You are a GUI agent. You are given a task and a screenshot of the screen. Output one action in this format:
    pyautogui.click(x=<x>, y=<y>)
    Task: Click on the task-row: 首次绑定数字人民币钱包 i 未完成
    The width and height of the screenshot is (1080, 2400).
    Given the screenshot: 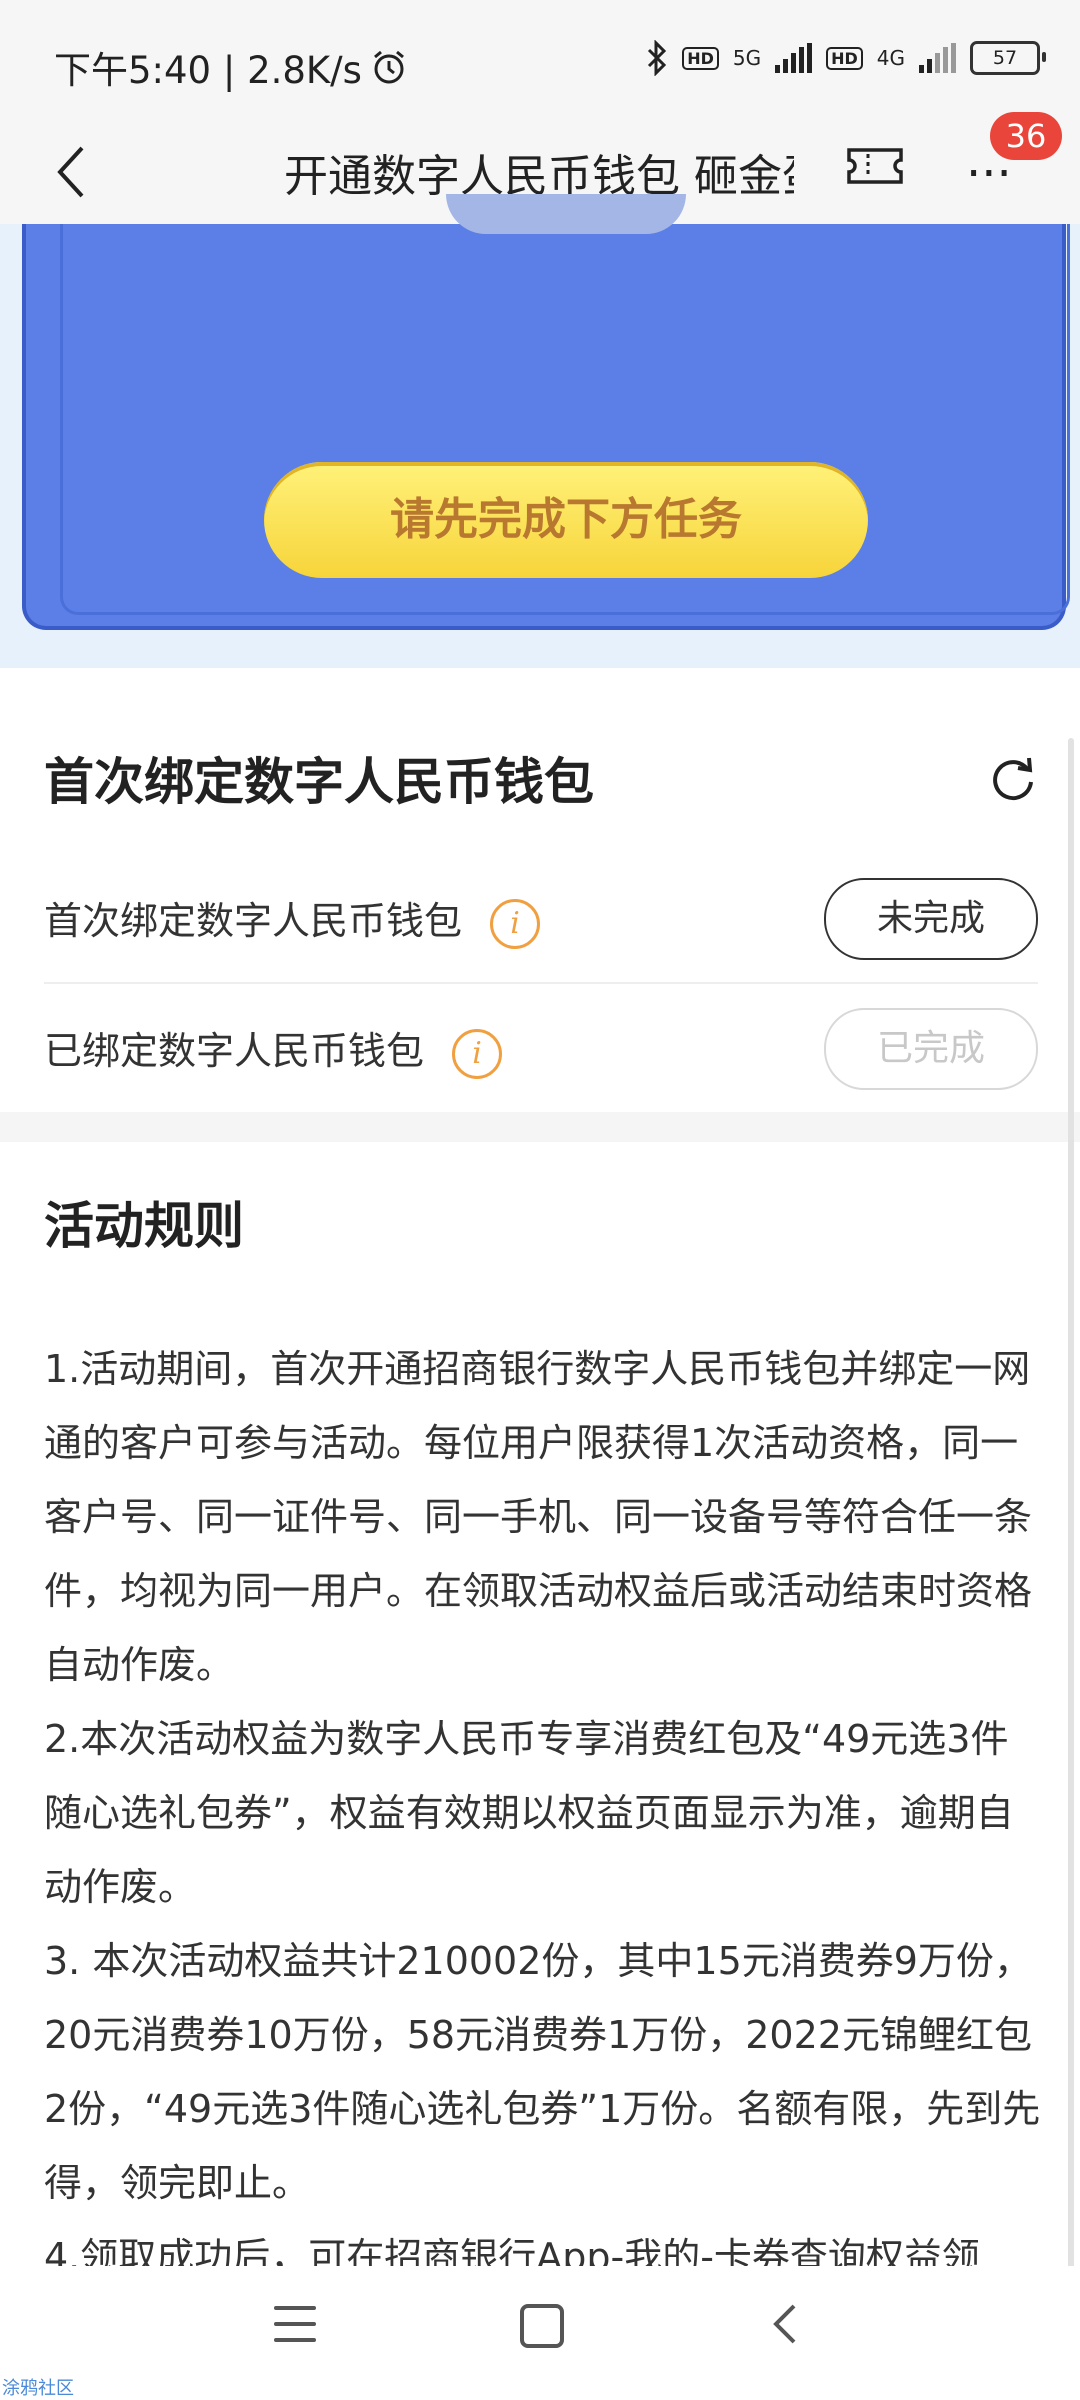 What is the action you would take?
    pyautogui.click(x=541, y=919)
    